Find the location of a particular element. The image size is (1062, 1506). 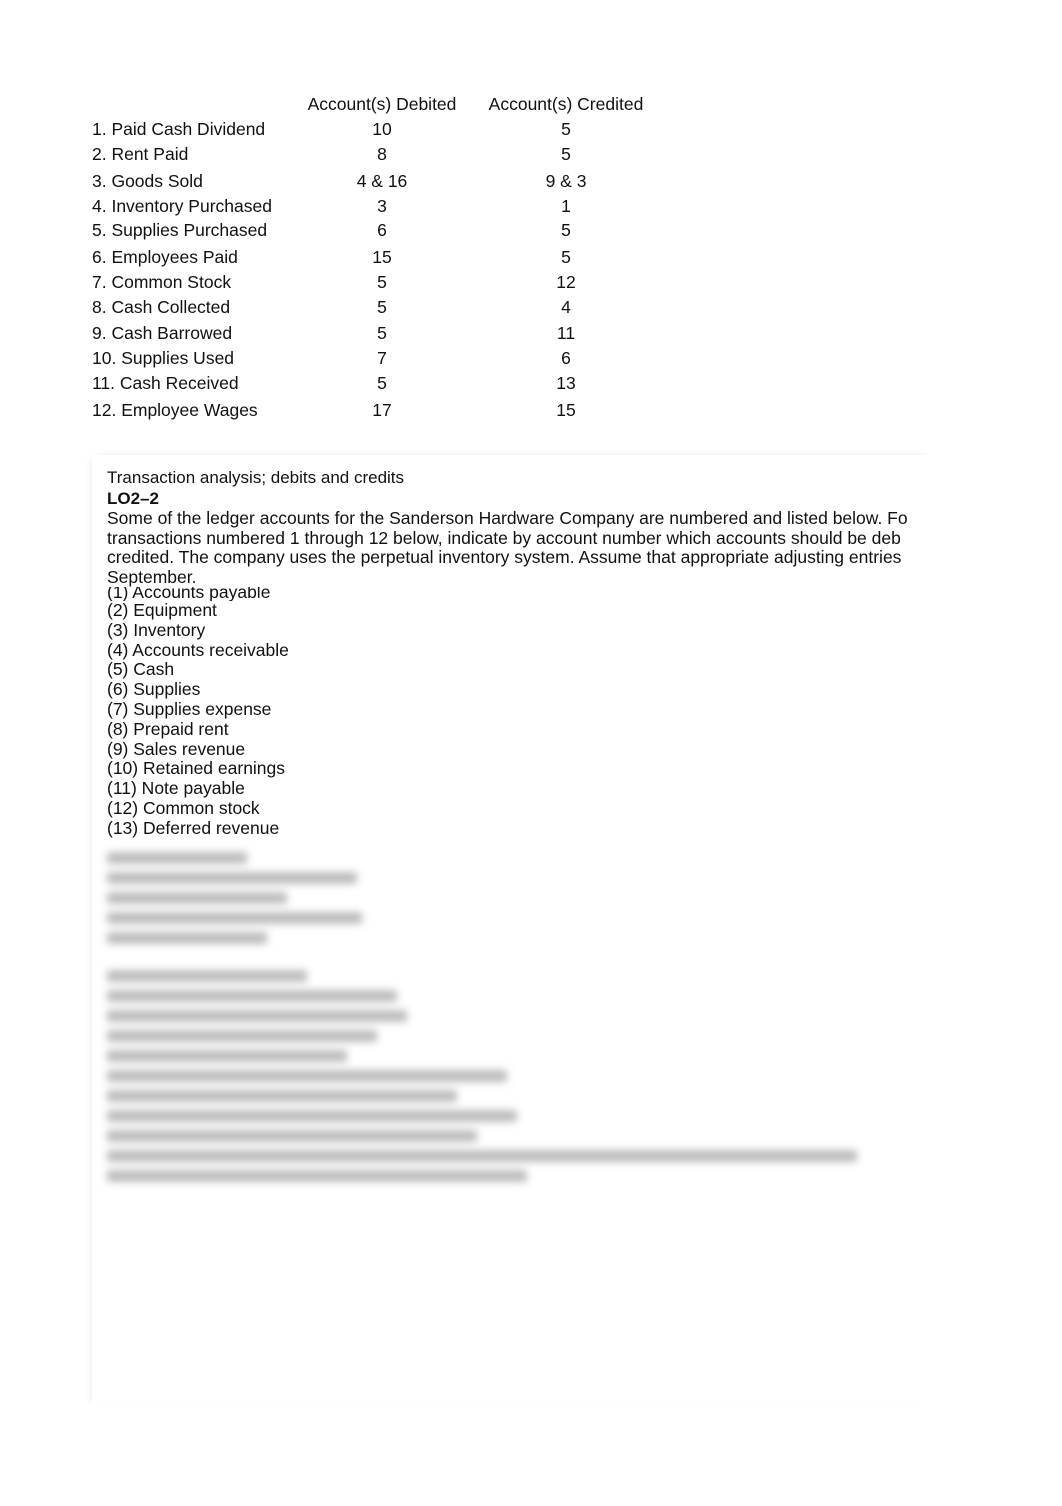

debited-value: 4 & 16 is located at coordinates (382, 181).